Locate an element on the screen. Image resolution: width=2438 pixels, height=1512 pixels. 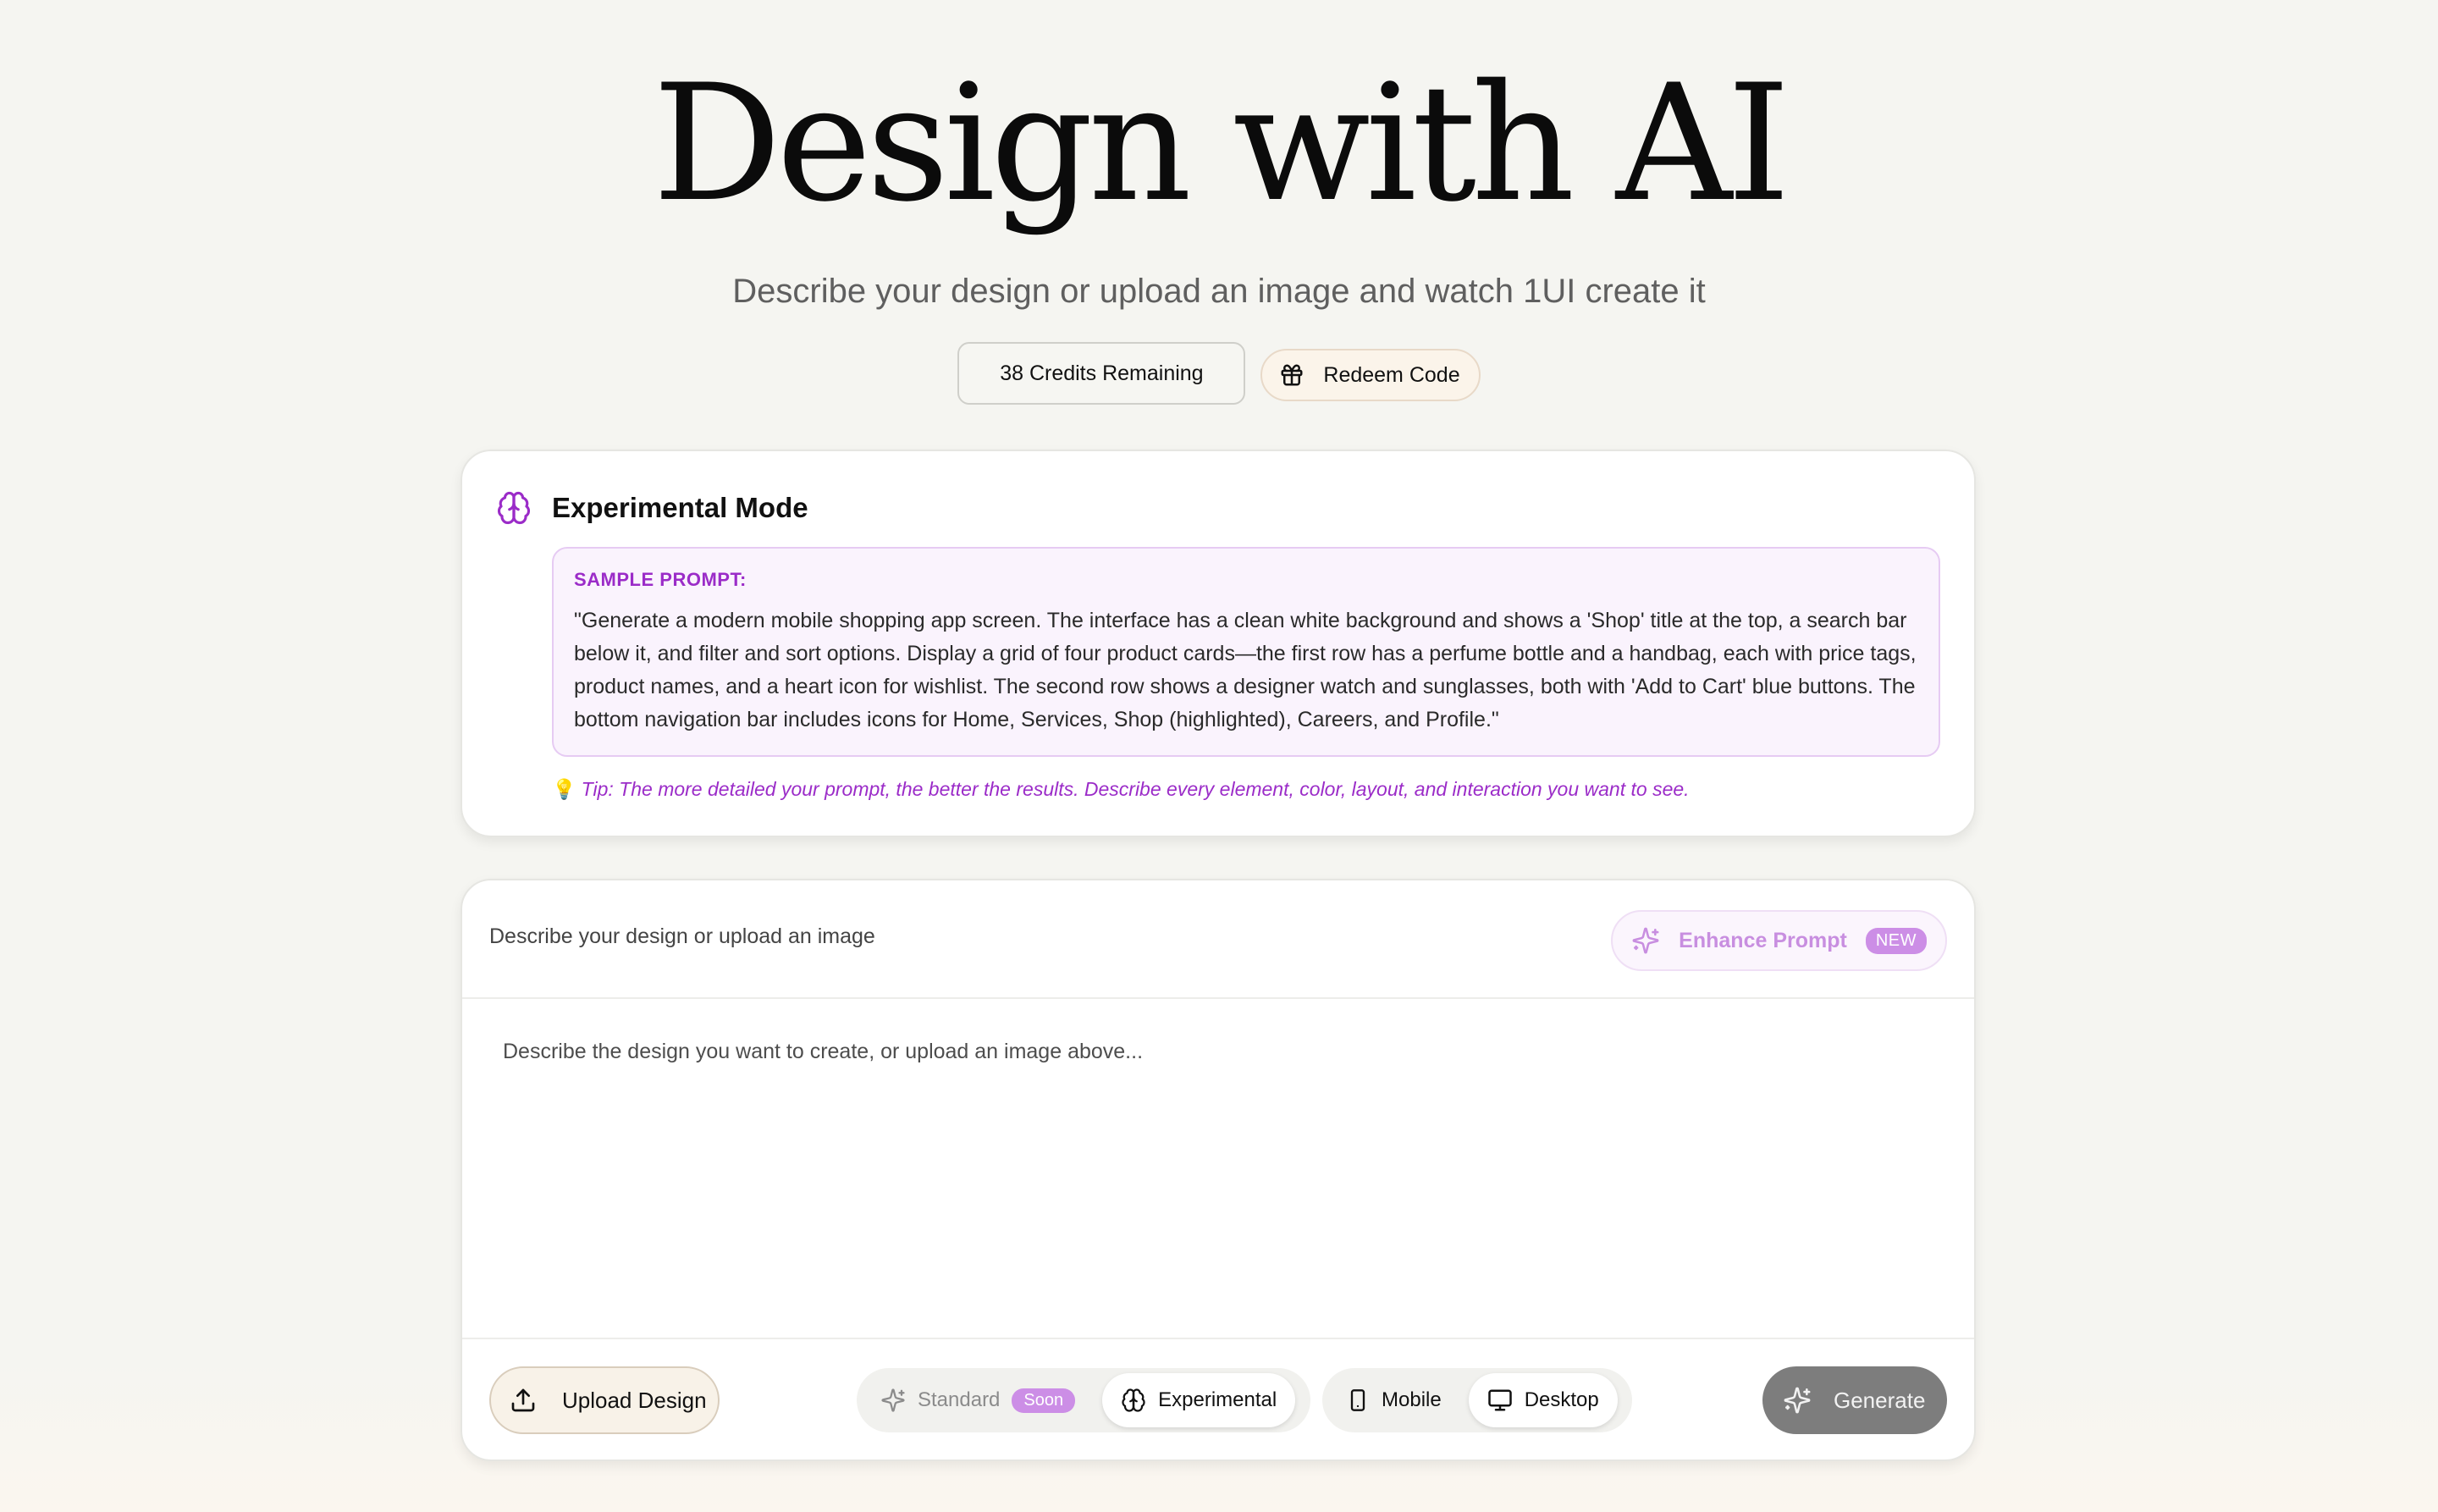
redeem-code-label: Redeem Code is located at coordinates (1391, 374).